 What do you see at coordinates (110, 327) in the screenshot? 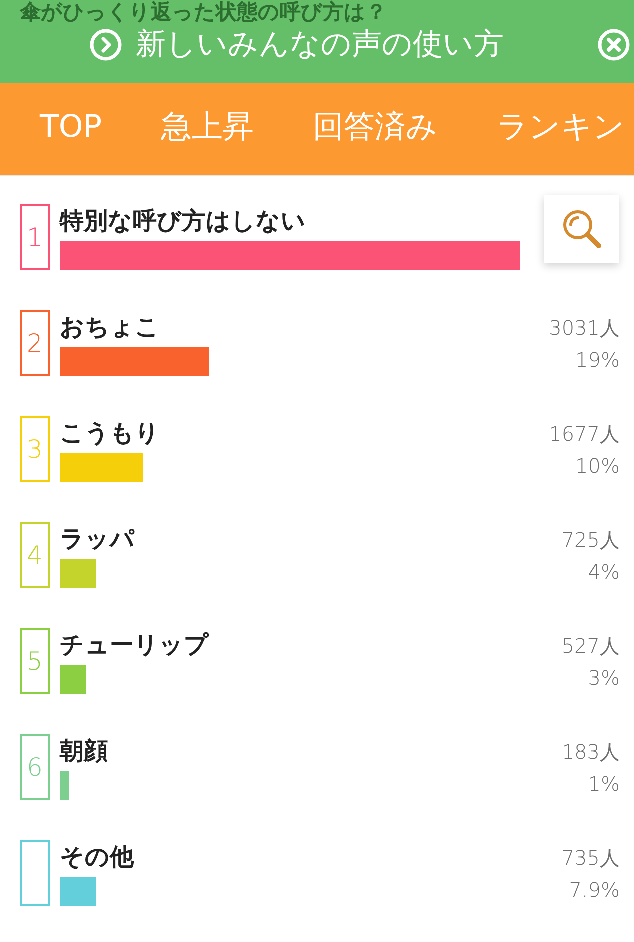
I see `answer-label: おちょこ` at bounding box center [110, 327].